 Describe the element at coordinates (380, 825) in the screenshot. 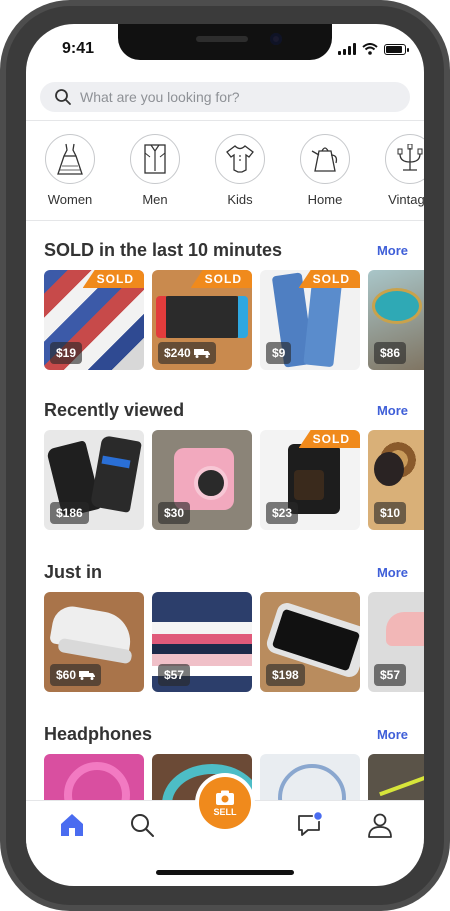

I see `profile-icon` at that location.